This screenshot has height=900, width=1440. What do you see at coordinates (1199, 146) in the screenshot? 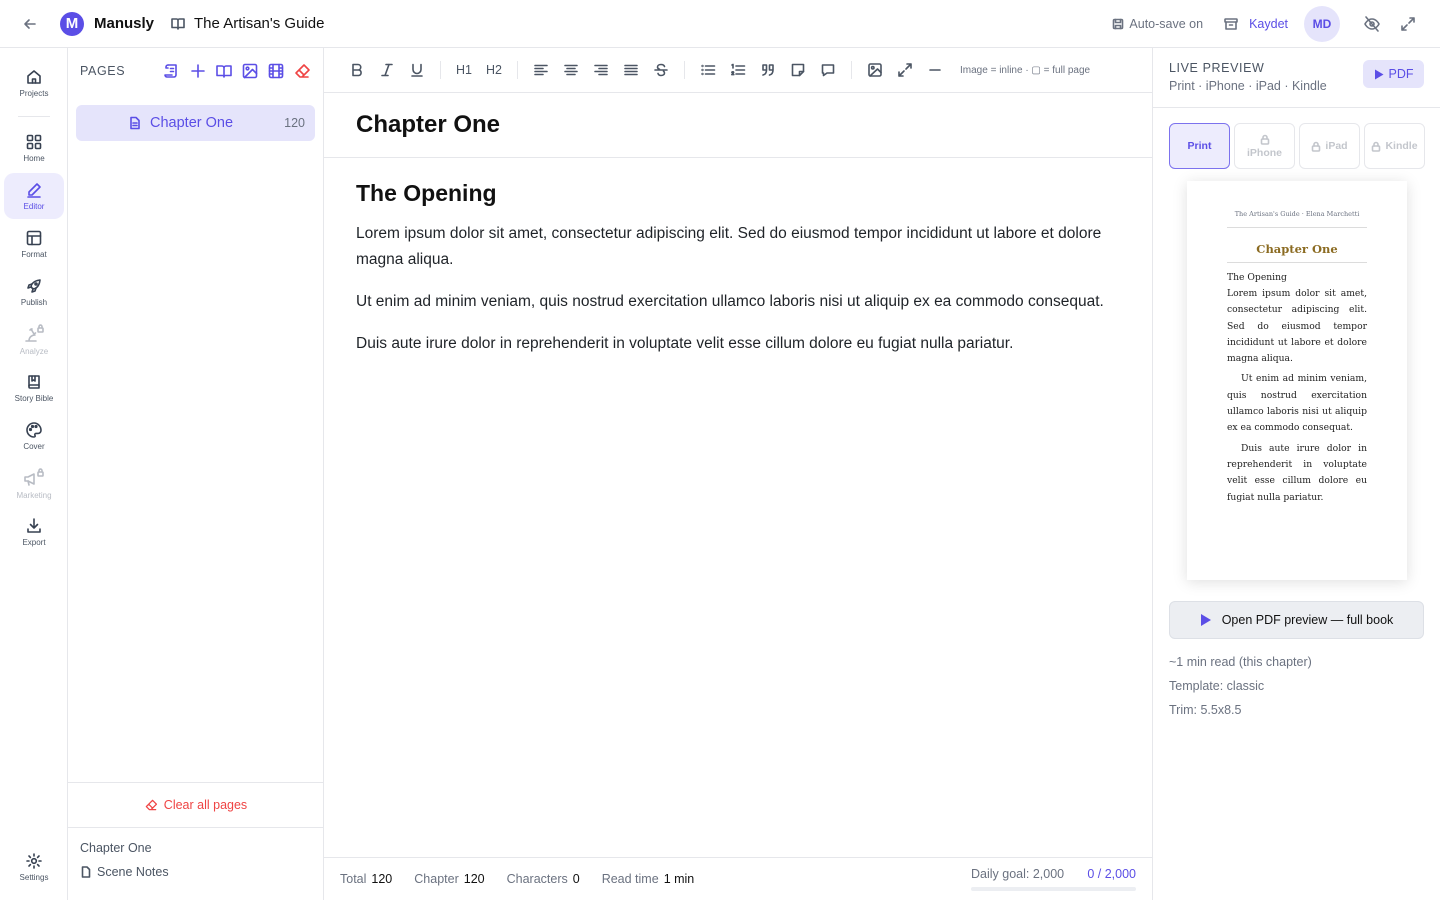
I see `device-tab-print: Print` at bounding box center [1199, 146].